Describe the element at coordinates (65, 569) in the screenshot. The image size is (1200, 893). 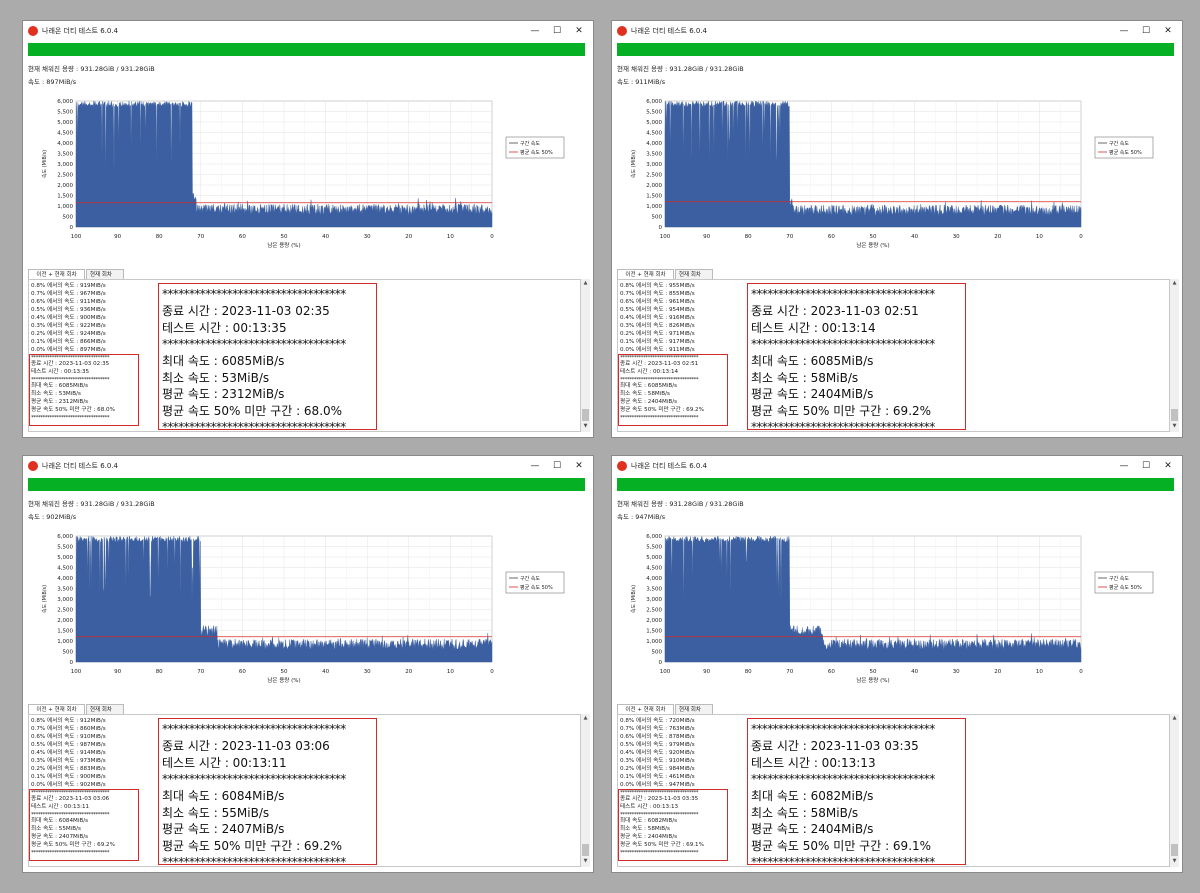
I see `y-tick-label: 4,500` at that location.